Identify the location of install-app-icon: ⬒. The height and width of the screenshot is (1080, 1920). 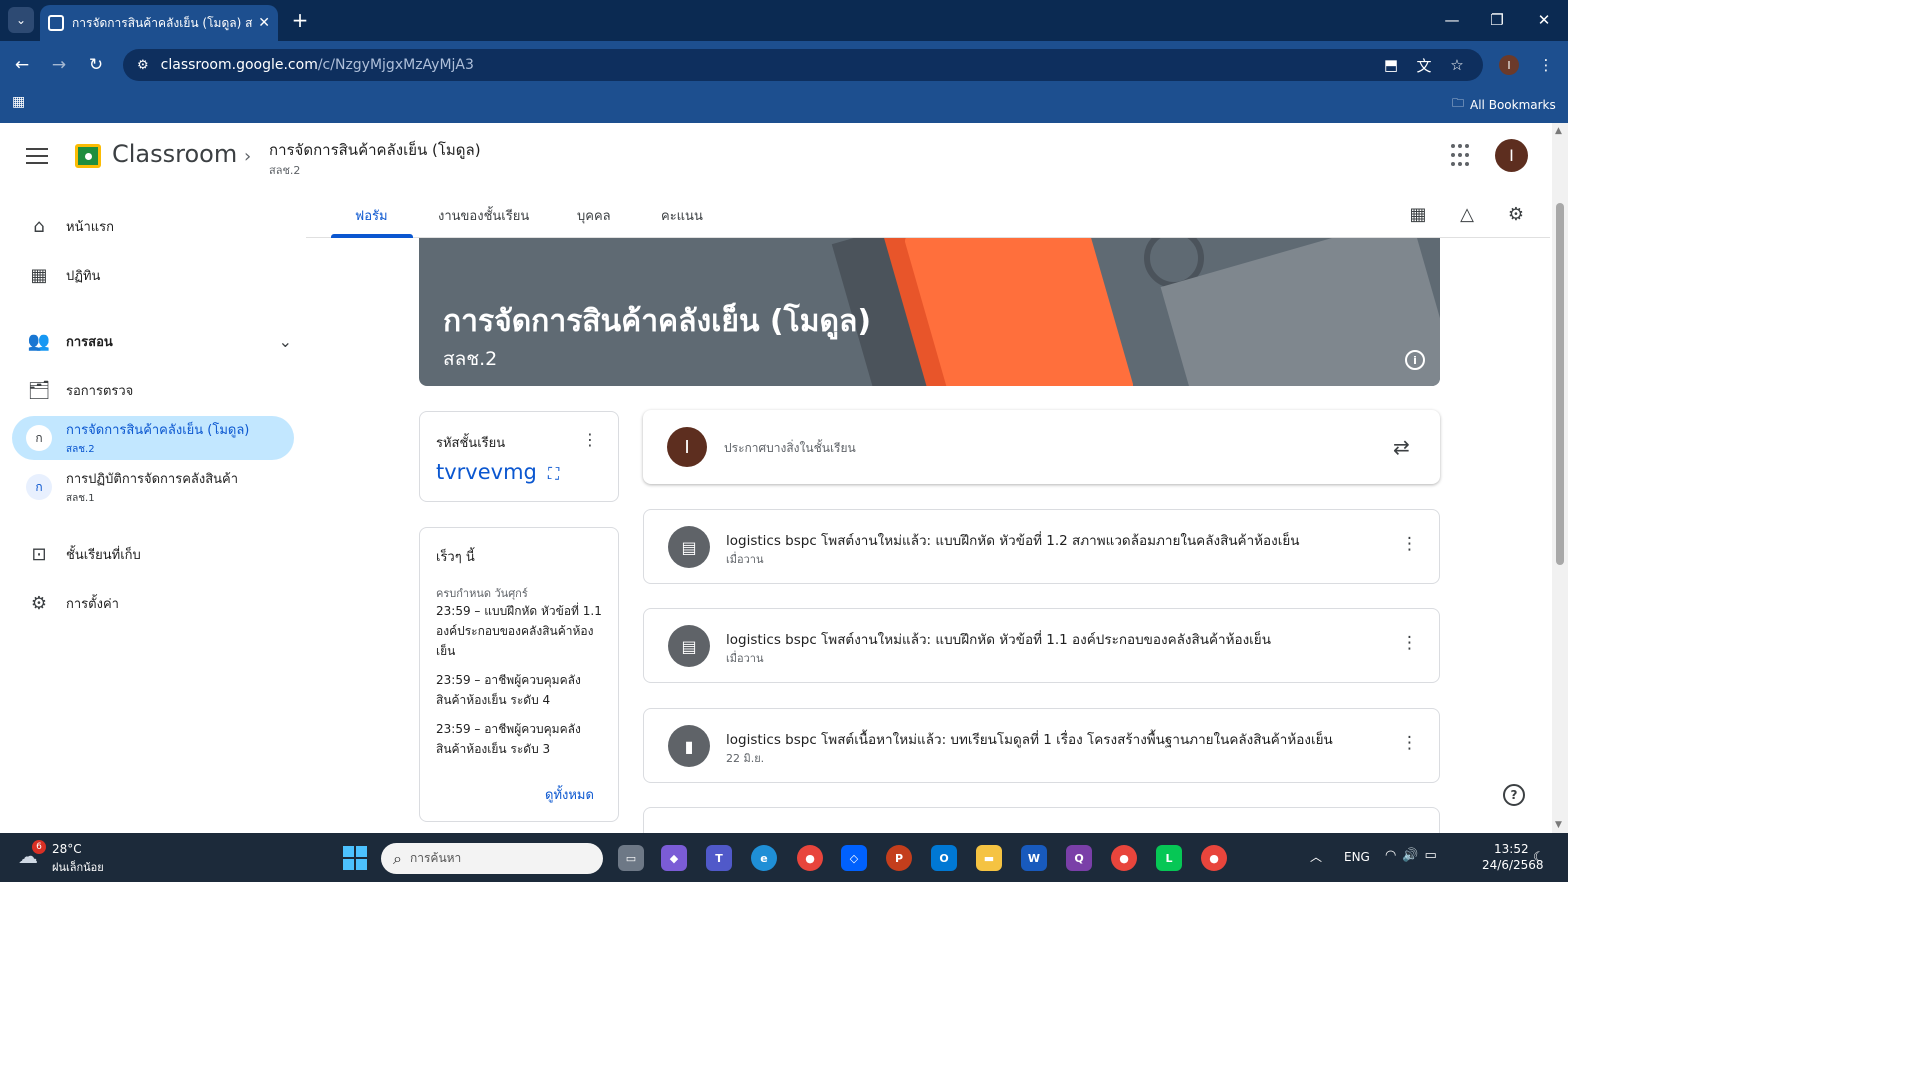
(1391, 65).